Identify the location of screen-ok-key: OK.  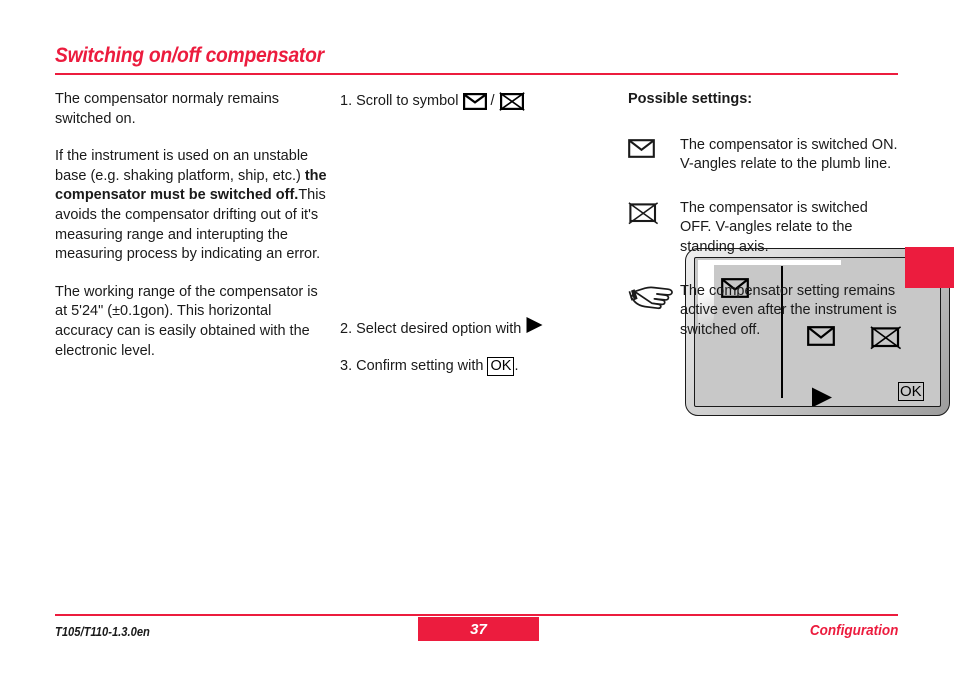
(911, 391).